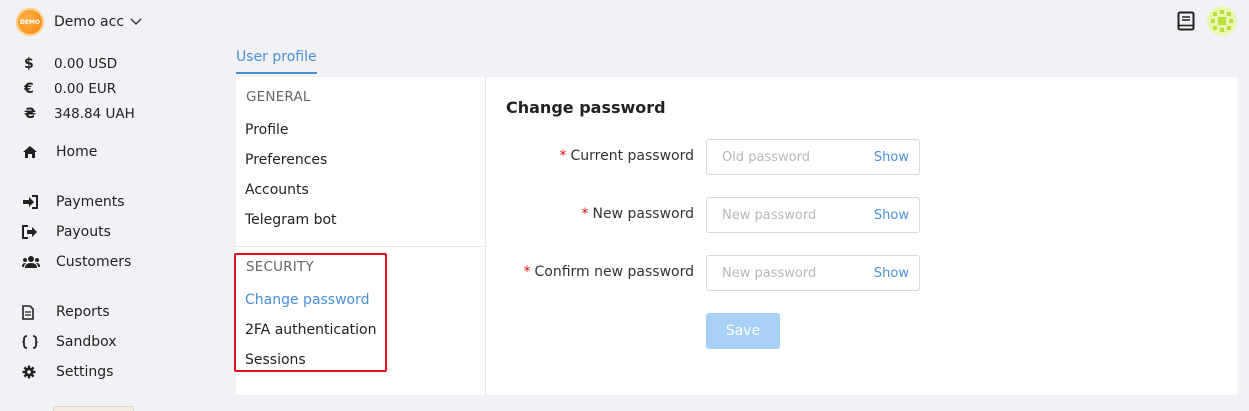 This screenshot has height=411, width=1249. Describe the element at coordinates (1186, 21) in the screenshot. I see `book-icon` at that location.